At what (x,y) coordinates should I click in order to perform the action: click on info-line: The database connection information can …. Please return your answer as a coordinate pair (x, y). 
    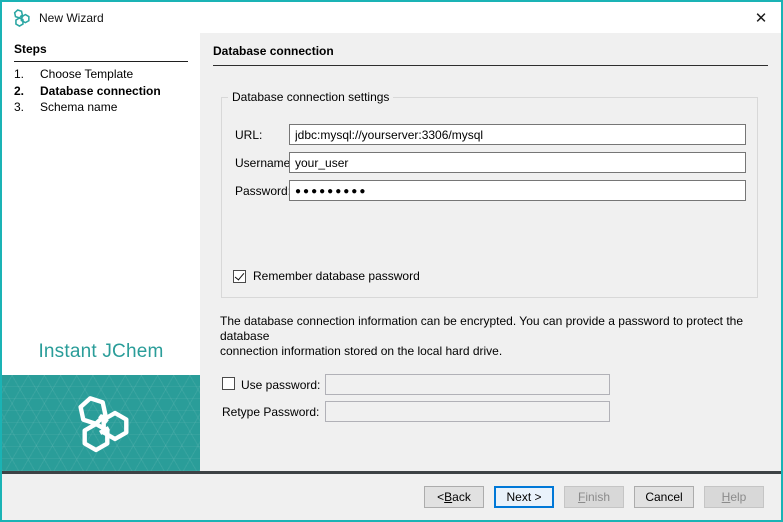
    Looking at the image, I should click on (482, 328).